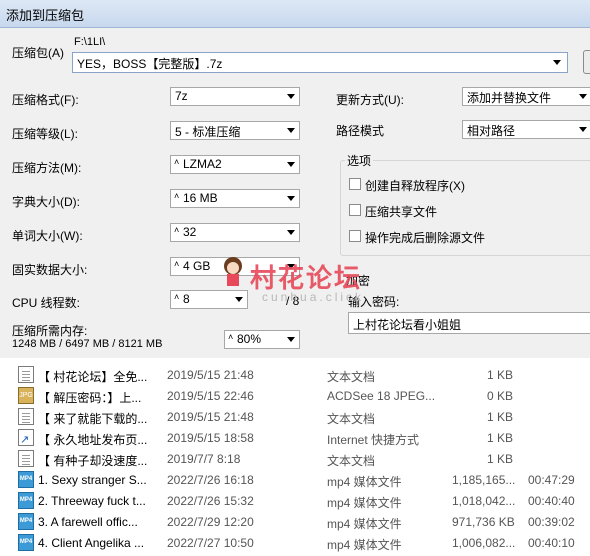  Describe the element at coordinates (200, 198) in the screenshot. I see `dictionary-value: 16 MB` at that location.